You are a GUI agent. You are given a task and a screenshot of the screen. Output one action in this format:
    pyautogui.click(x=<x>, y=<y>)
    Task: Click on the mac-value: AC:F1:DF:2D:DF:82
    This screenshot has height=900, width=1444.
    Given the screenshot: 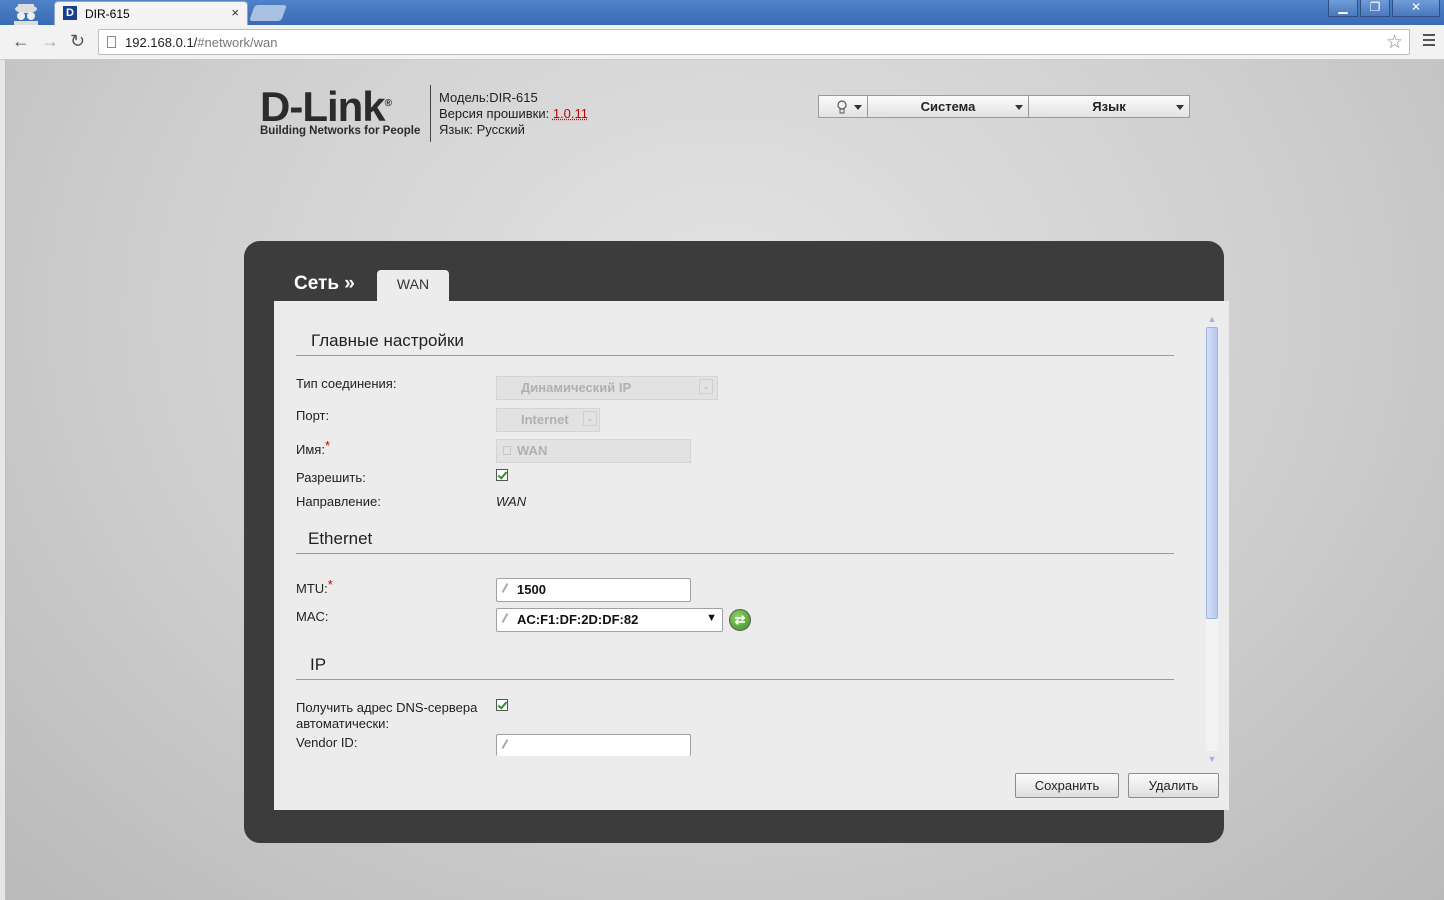 What is the action you would take?
    pyautogui.click(x=578, y=619)
    